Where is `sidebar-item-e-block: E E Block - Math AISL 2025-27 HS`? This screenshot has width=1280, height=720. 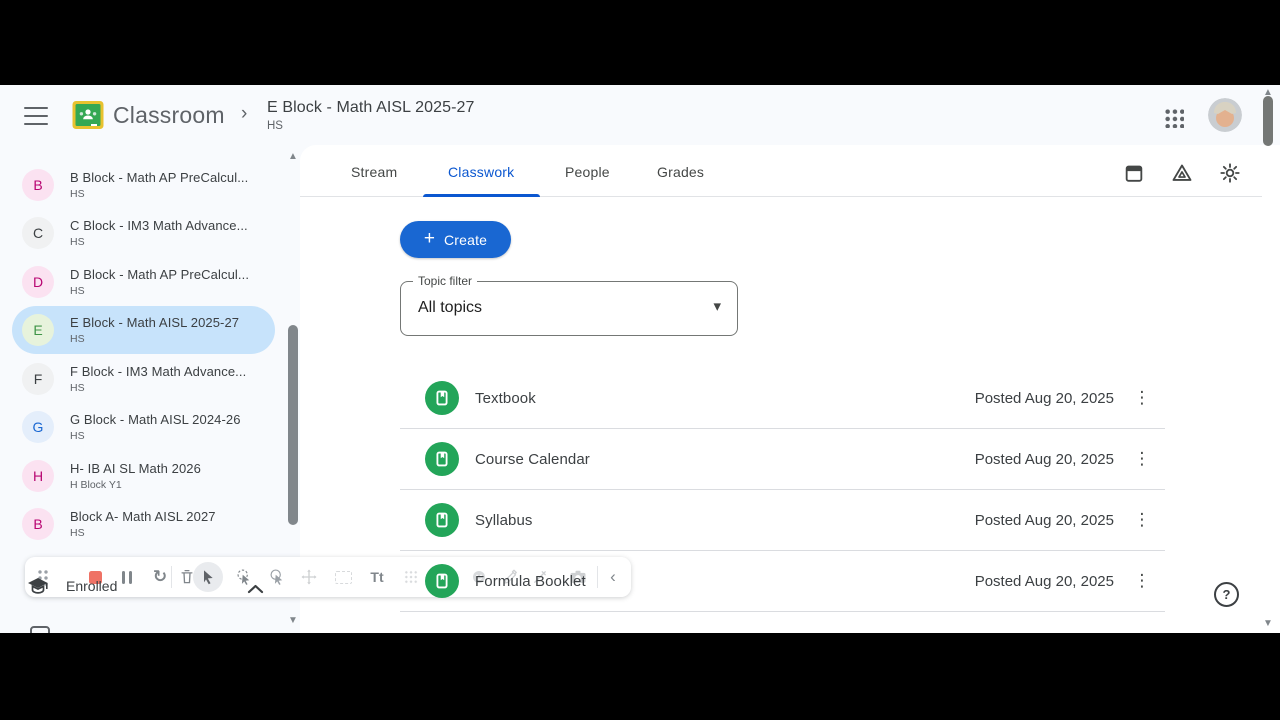
sidebar-item-e-block: E E Block - Math AISL 2025-27 HS is located at coordinates (143, 330).